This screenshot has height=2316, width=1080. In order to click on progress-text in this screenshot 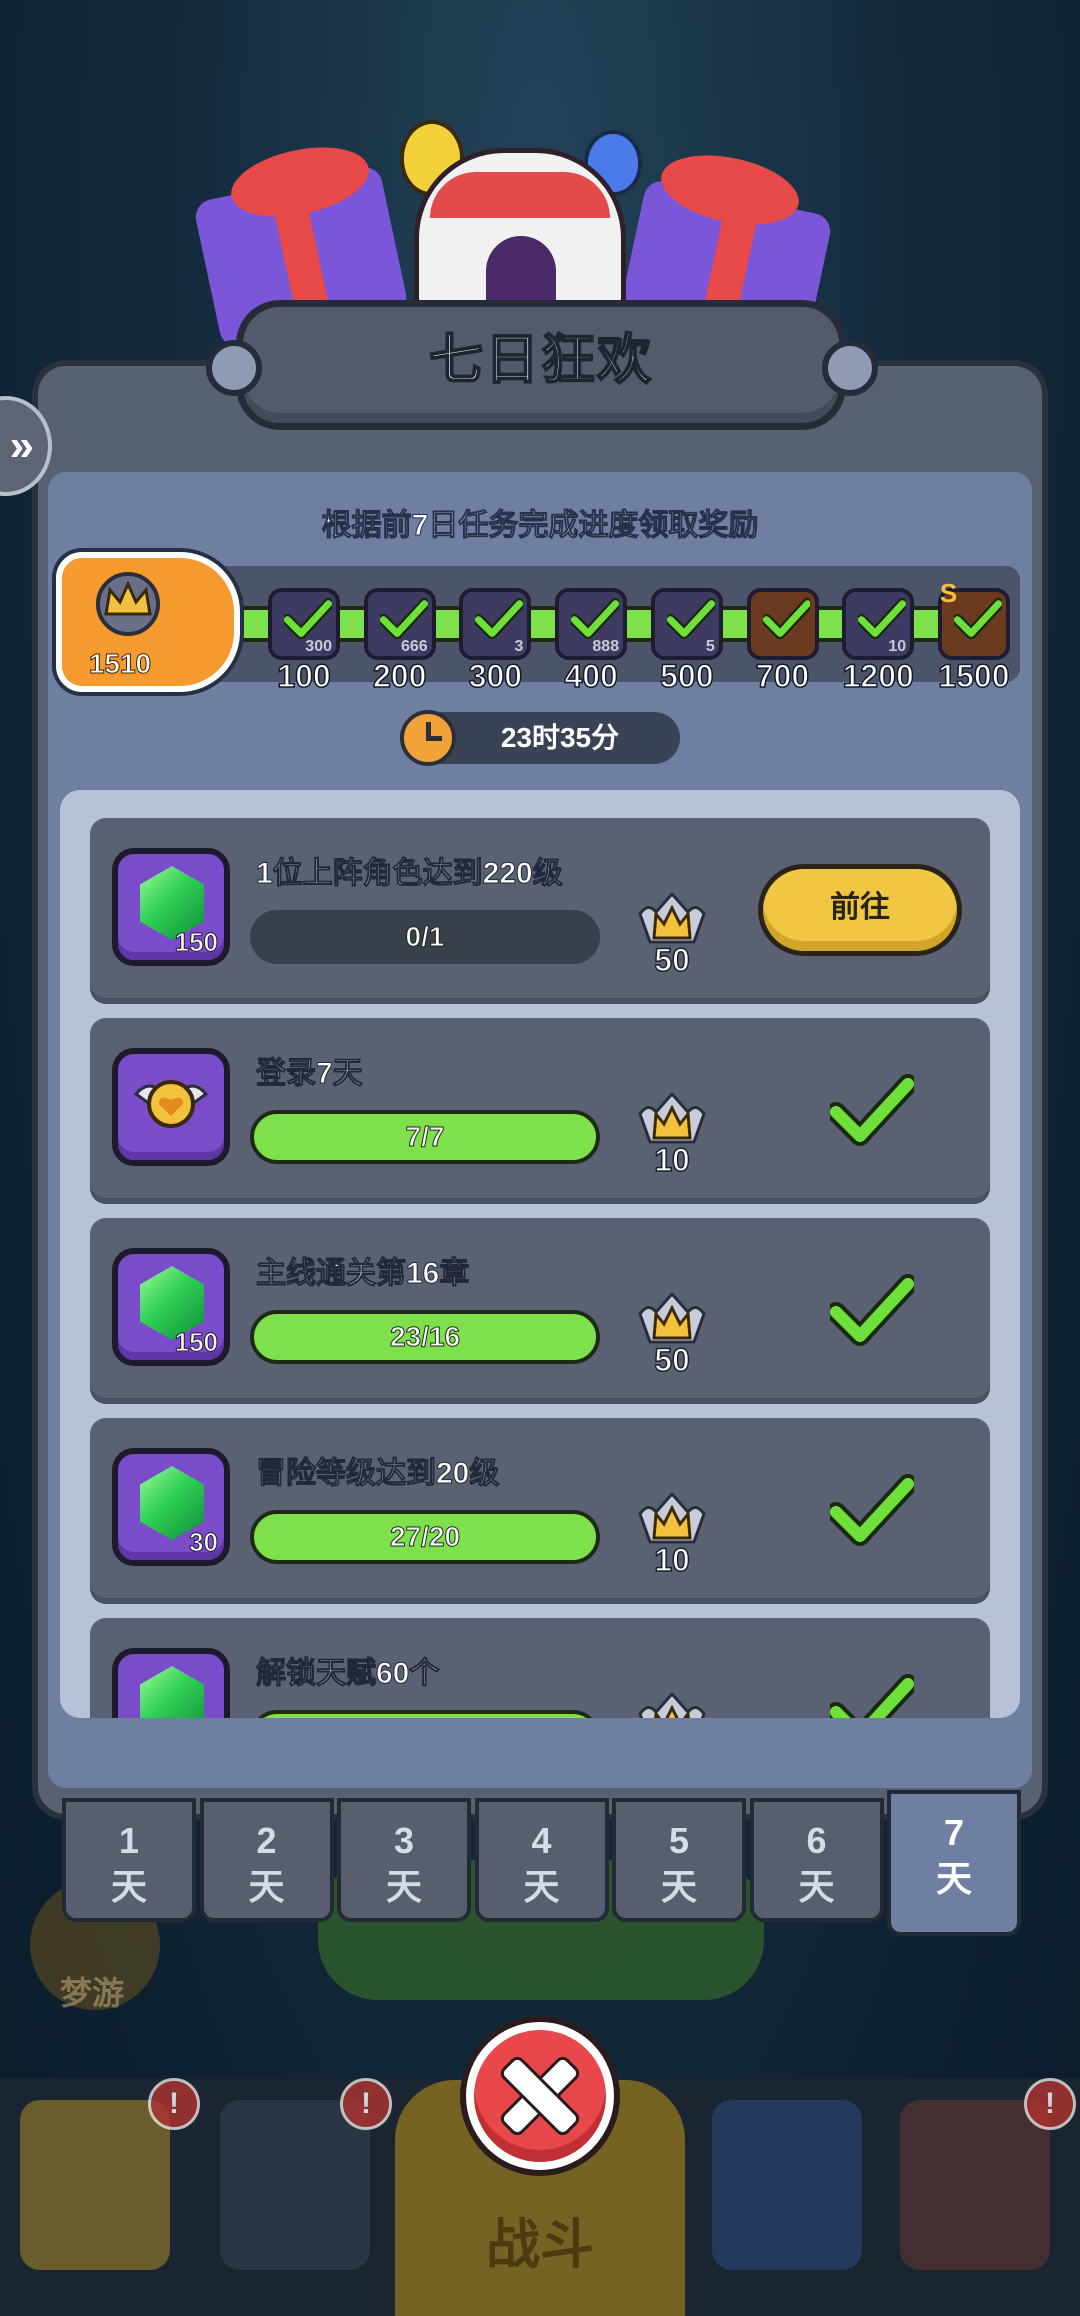, I will do `click(425, 1714)`.